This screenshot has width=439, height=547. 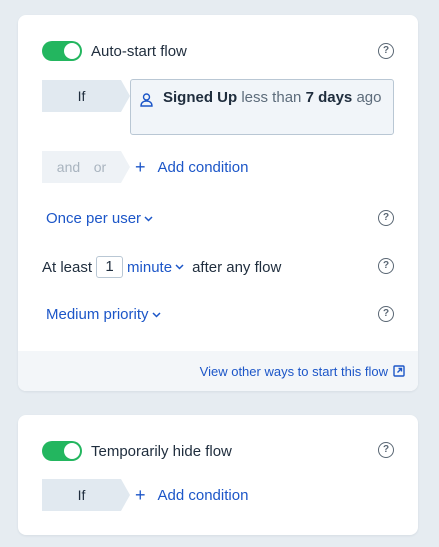 I want to click on spacing-unit-dropdown: minute, so click(x=155, y=267).